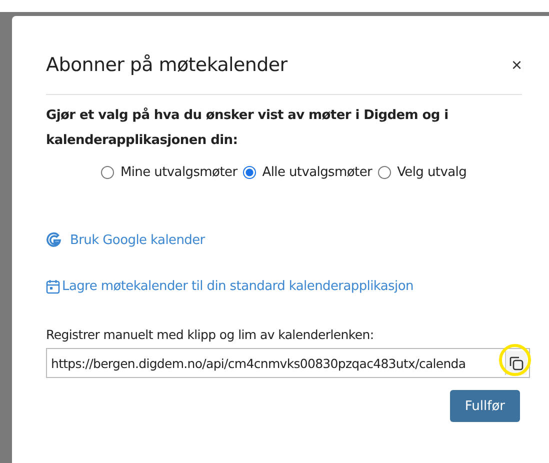 This screenshot has height=463, width=549. I want to click on calendar-link: Bruk Google kalender, so click(137, 240).